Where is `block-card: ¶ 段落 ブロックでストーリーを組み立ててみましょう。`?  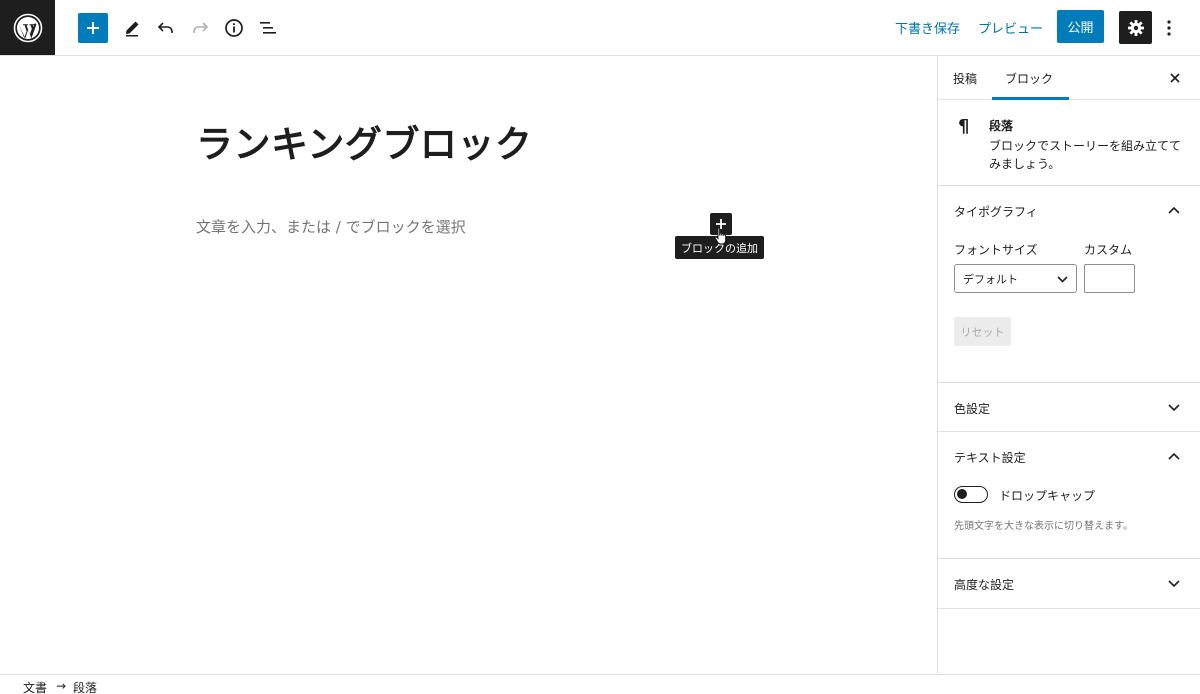
block-card: ¶ 段落 ブロックでストーリーを組み立ててみましょう。 is located at coordinates (1069, 143).